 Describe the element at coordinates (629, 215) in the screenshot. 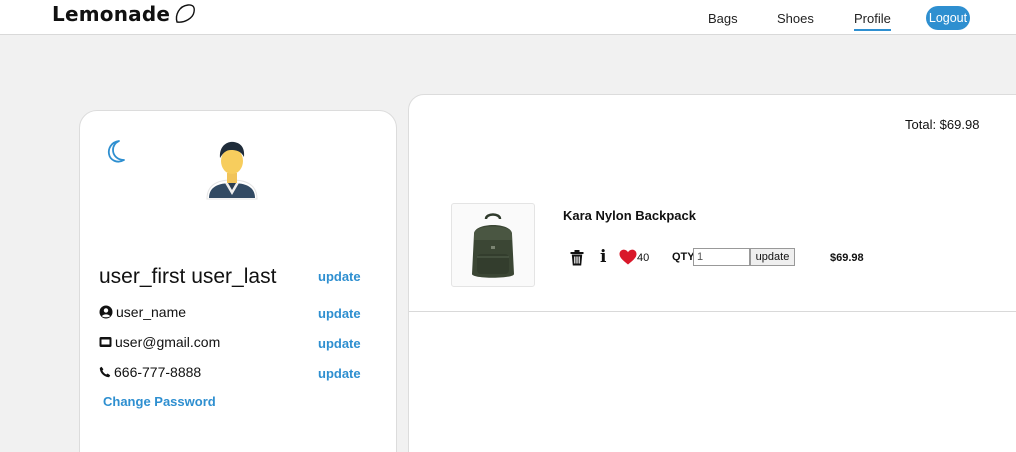

I see `product-name: Kara Nylon Backpack` at that location.